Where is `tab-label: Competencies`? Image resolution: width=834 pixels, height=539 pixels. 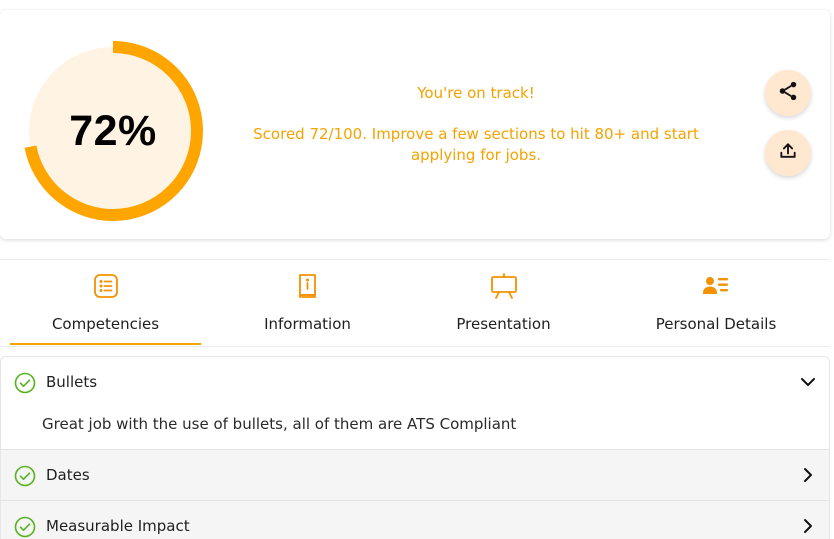 tab-label: Competencies is located at coordinates (105, 324).